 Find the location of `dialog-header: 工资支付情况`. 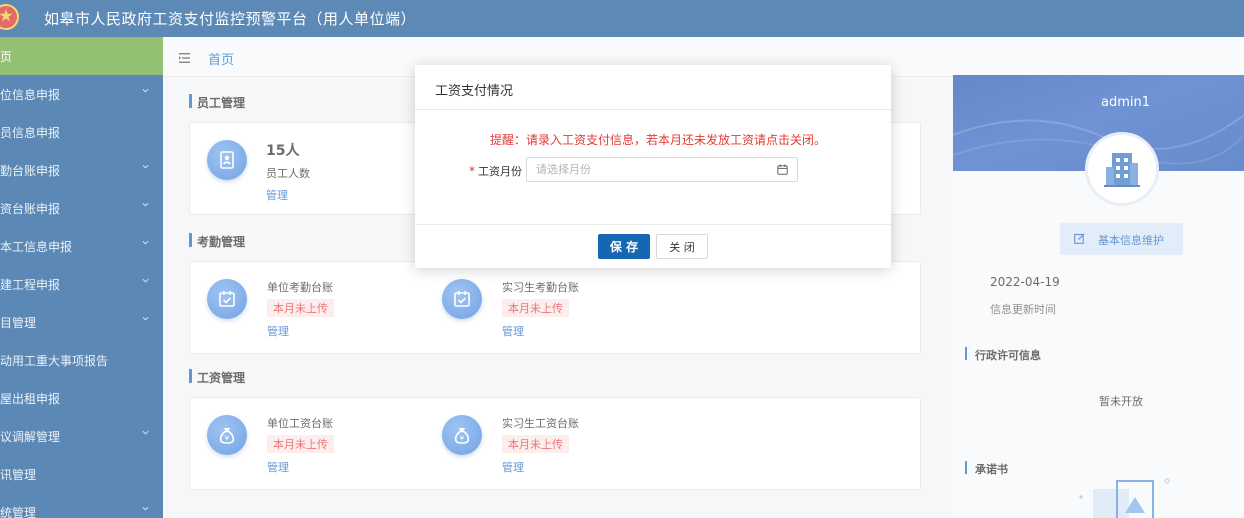

dialog-header: 工资支付情况 is located at coordinates (653, 87).